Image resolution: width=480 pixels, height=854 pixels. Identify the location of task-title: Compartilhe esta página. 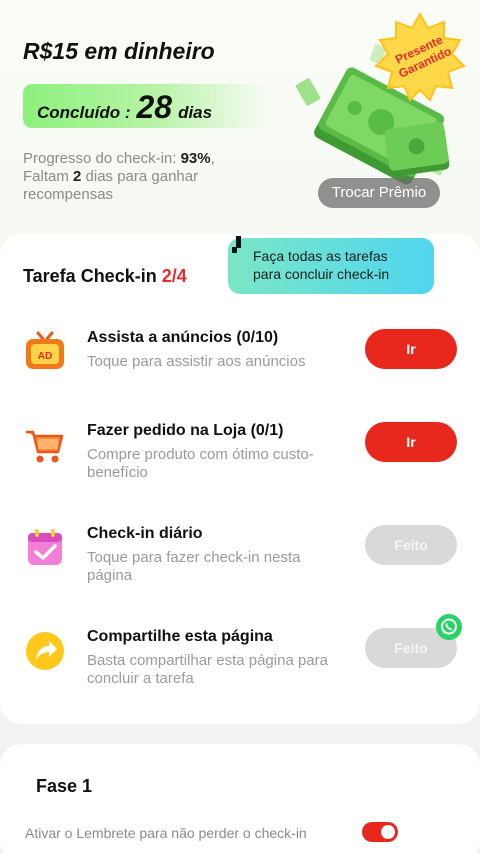
(180, 636).